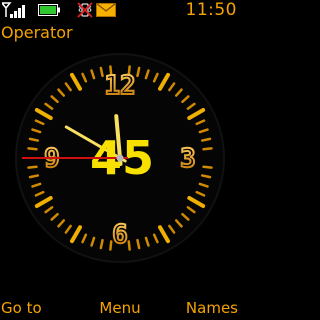 Image resolution: width=320 pixels, height=320 pixels. I want to click on softkey-bar: Go to Menu Names, so click(120, 308).